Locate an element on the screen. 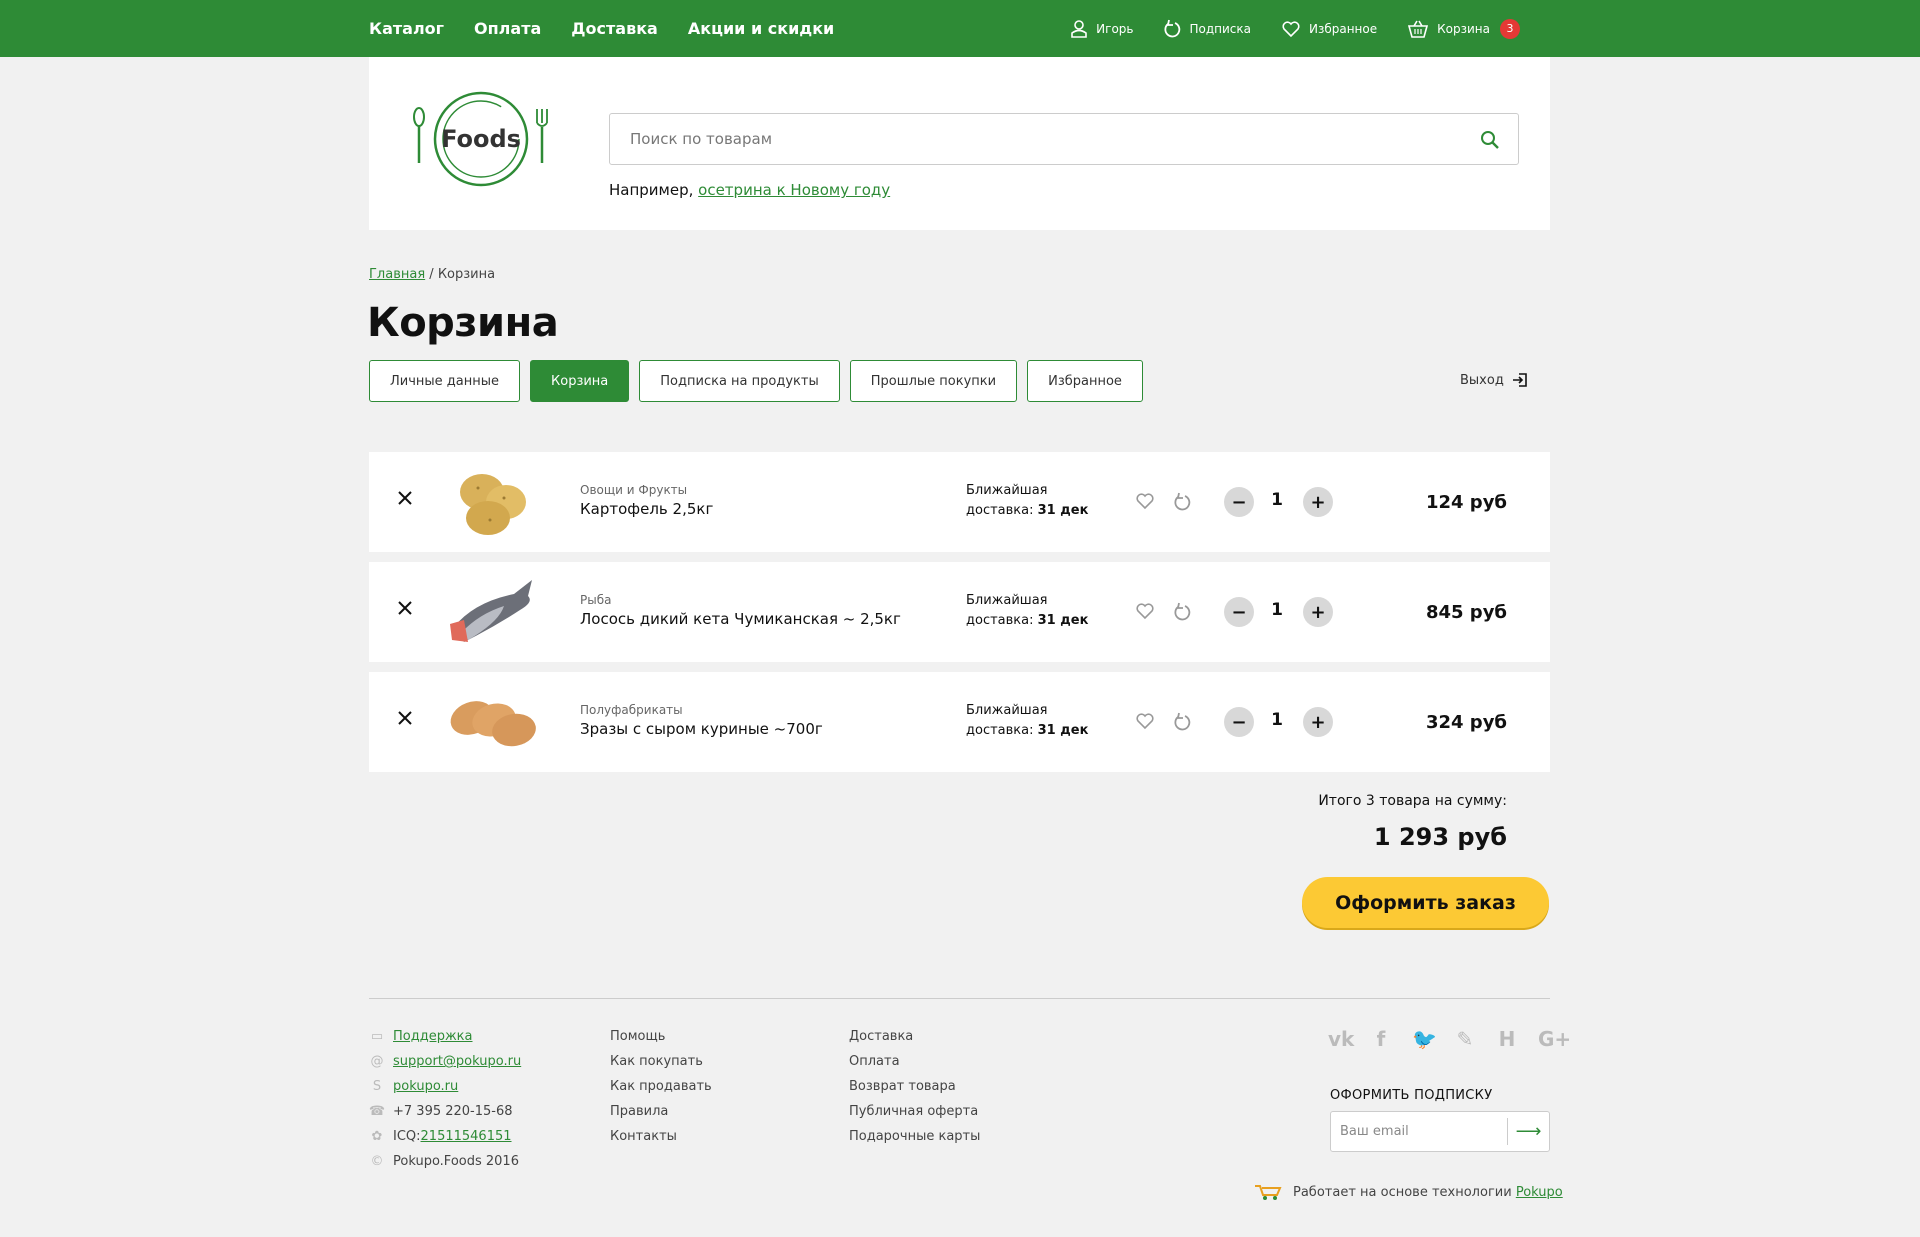 The image size is (1920, 1237). user-link: Игорь is located at coordinates (1101, 29).